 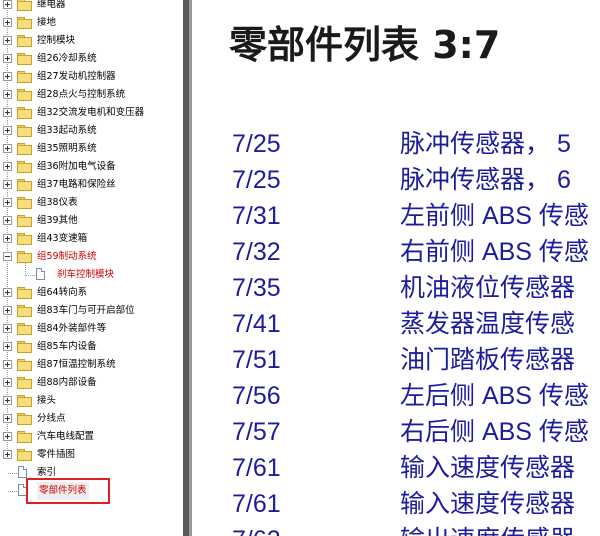 What do you see at coordinates (91, 419) in the screenshot?
I see `tree-folder-item: 分线点` at bounding box center [91, 419].